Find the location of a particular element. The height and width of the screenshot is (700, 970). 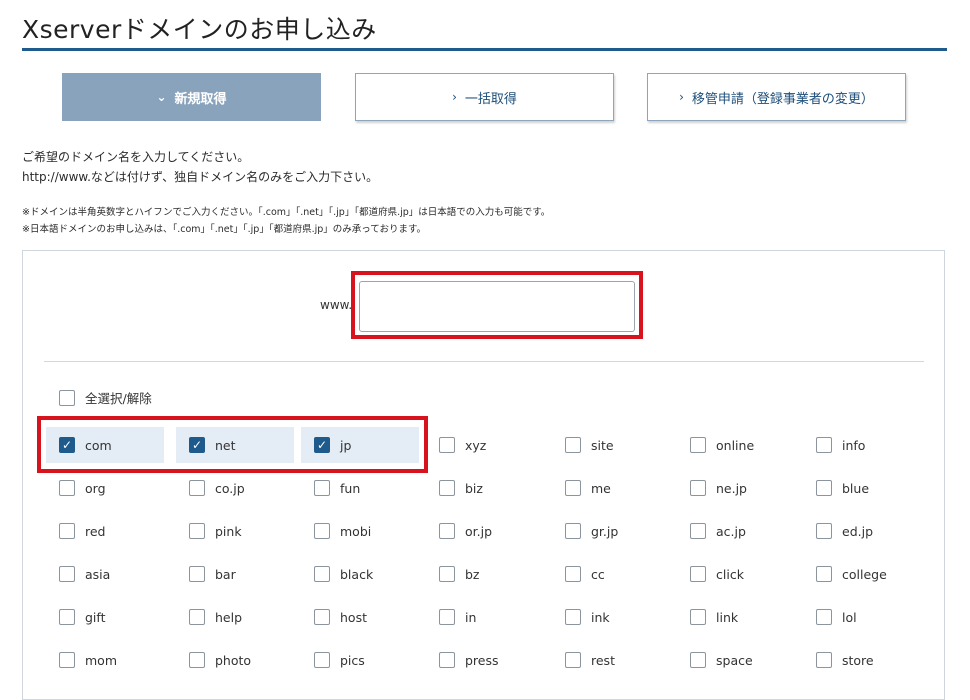

tab-label: 新規取得 is located at coordinates (200, 99).